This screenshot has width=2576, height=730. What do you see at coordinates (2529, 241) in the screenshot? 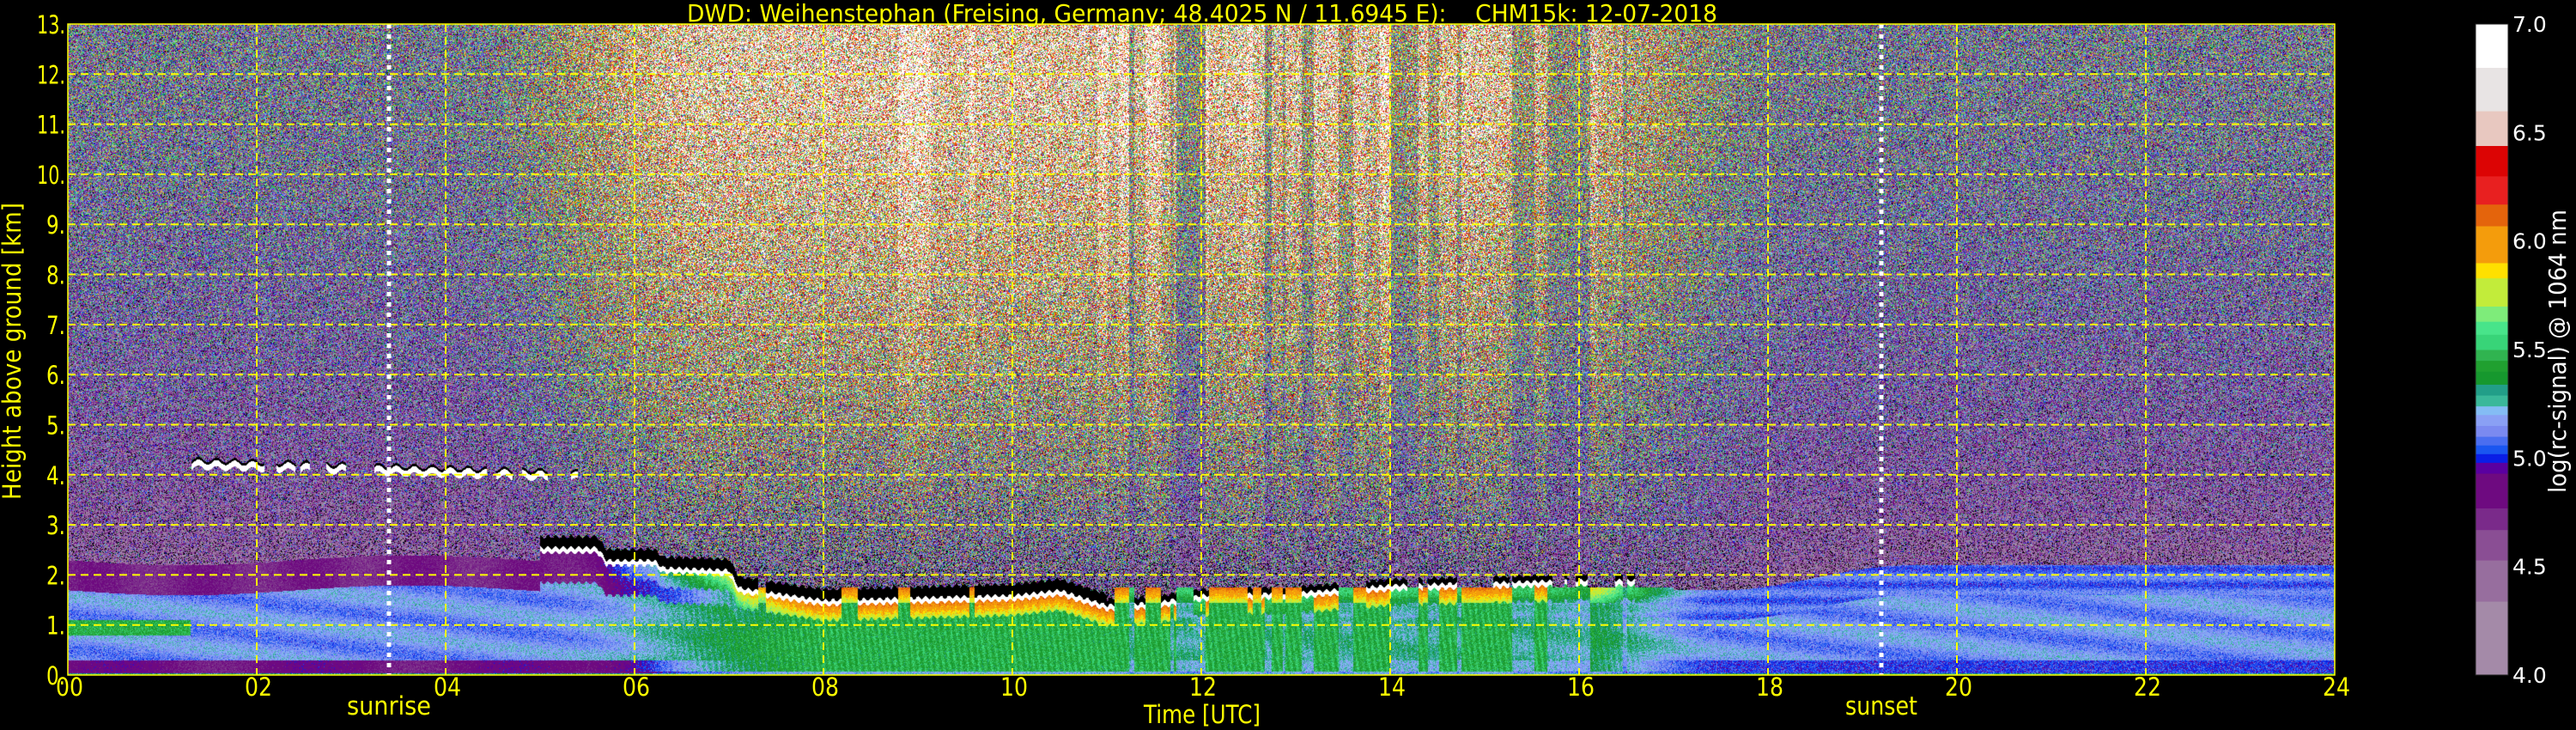
I see `colorbar-tick-label: 6.0` at bounding box center [2529, 241].